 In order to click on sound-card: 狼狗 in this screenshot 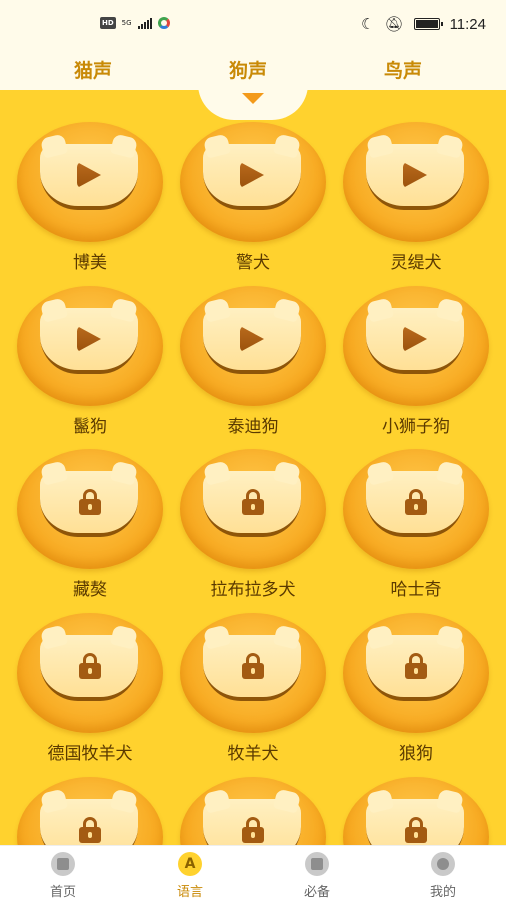, I will do `click(416, 688)`.